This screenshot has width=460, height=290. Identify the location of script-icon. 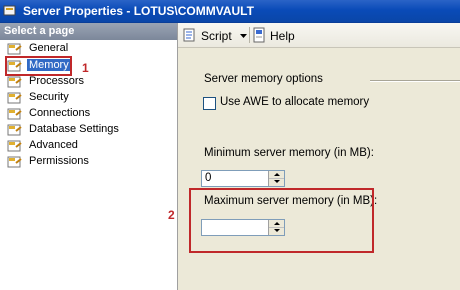
(189, 35).